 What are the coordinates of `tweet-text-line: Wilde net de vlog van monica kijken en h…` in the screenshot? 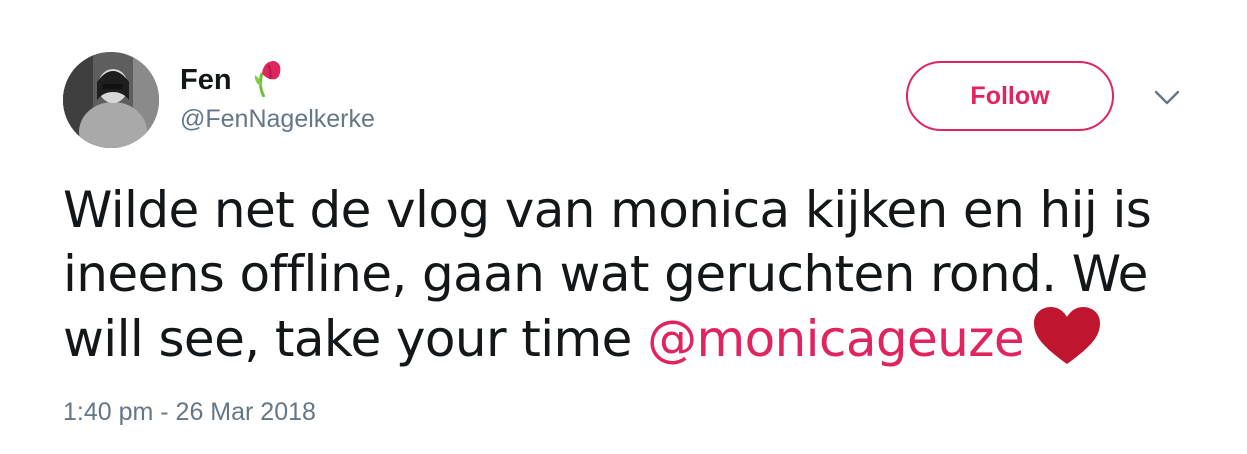 It's located at (607, 210).